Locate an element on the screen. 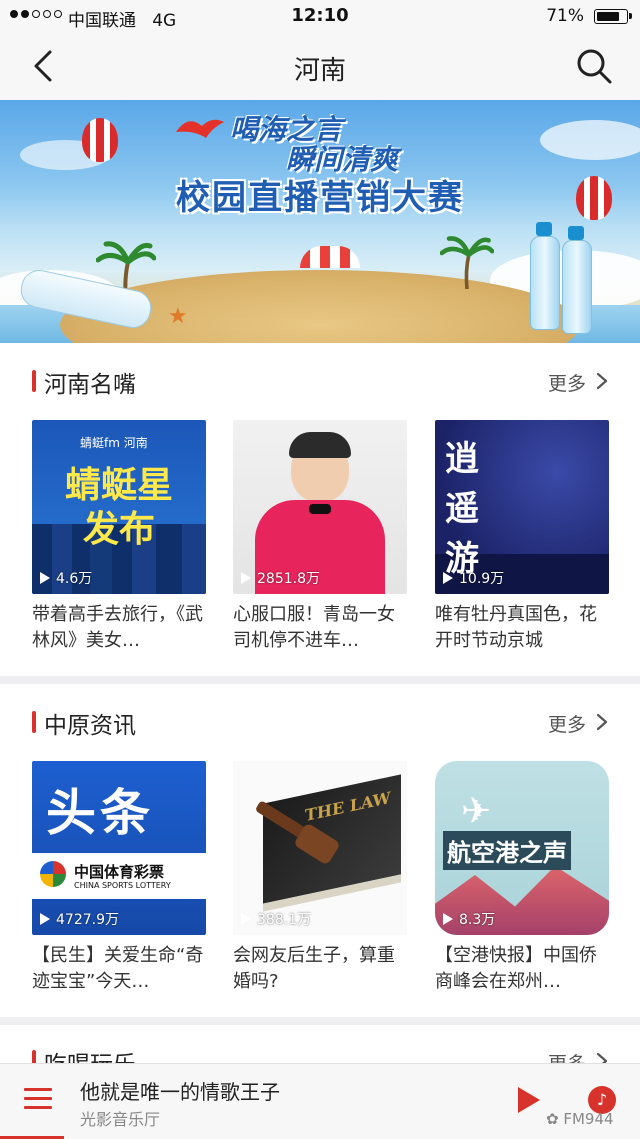 This screenshot has width=640, height=1139. banner-headline: 校园直播营销大赛 is located at coordinates (320, 198).